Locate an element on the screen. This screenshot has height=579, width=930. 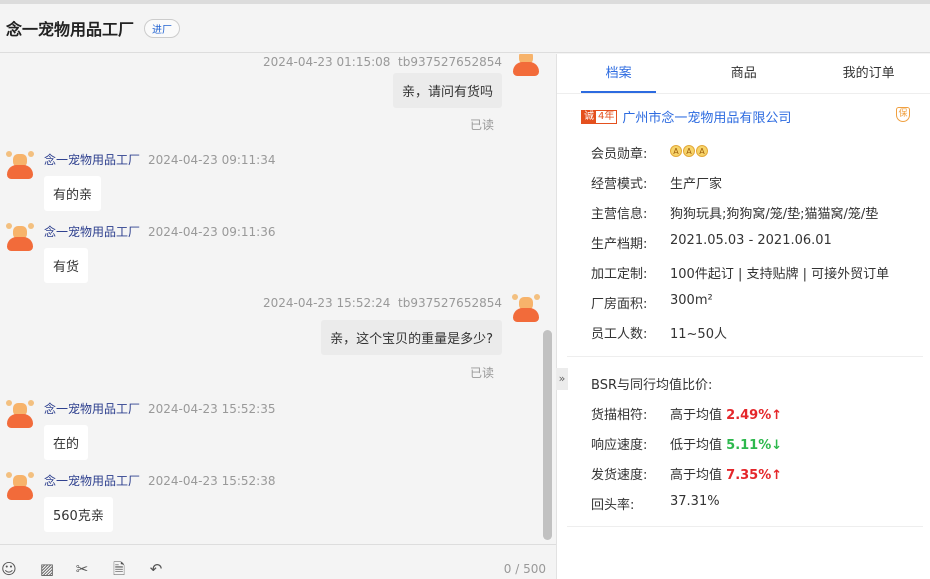
message-bubble: 在的 is located at coordinates (66, 442).